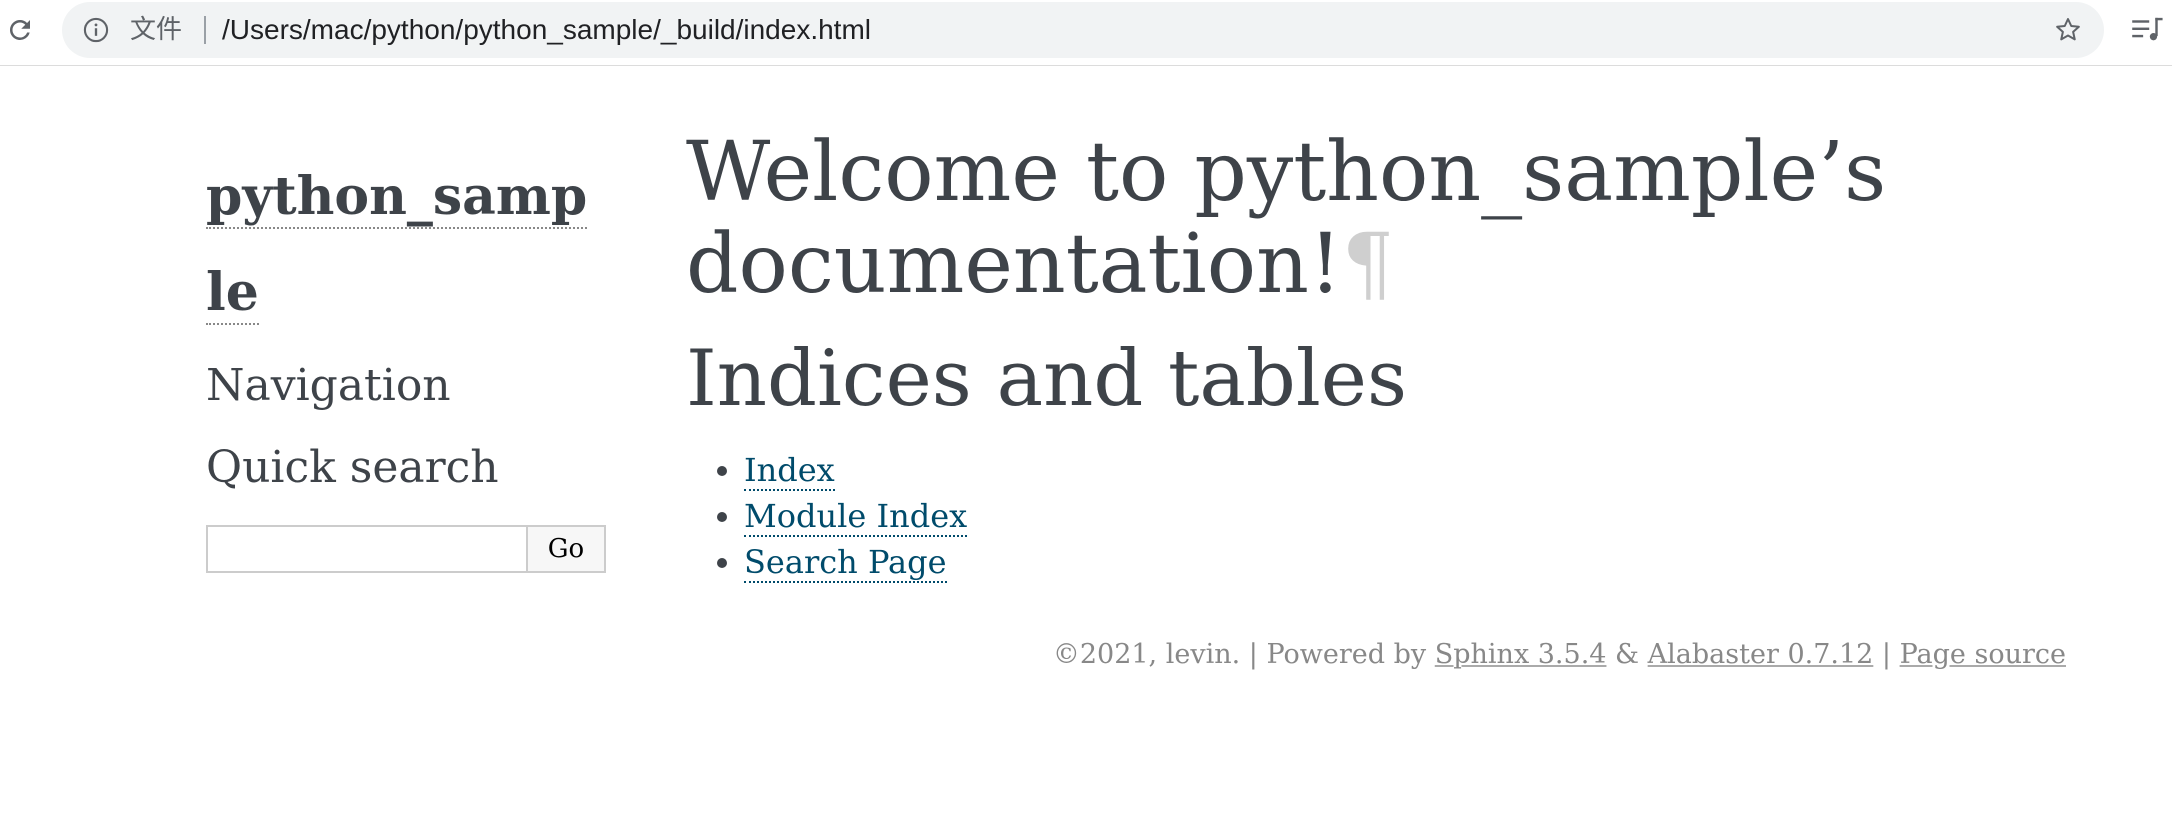 The width and height of the screenshot is (2172, 818). Describe the element at coordinates (1627, 654) in the screenshot. I see `footer-ampersand: &` at that location.